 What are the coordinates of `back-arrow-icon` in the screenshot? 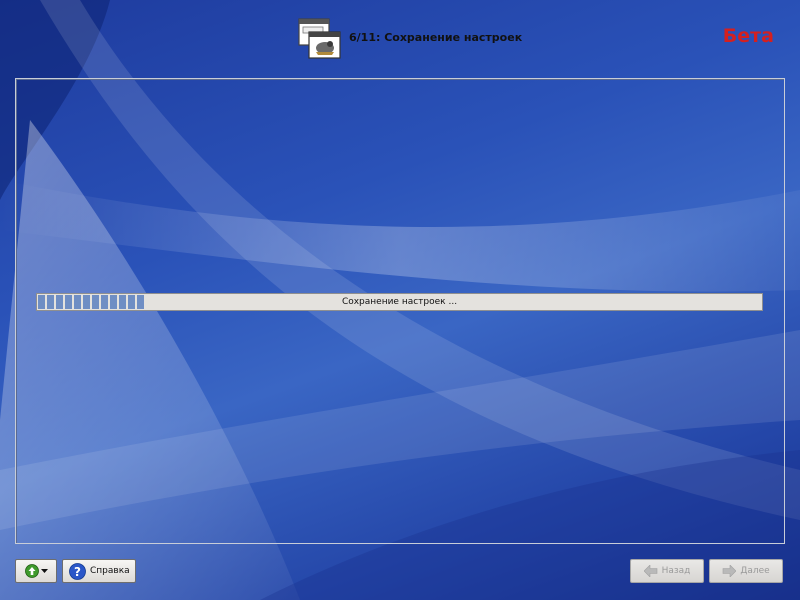 It's located at (650, 571).